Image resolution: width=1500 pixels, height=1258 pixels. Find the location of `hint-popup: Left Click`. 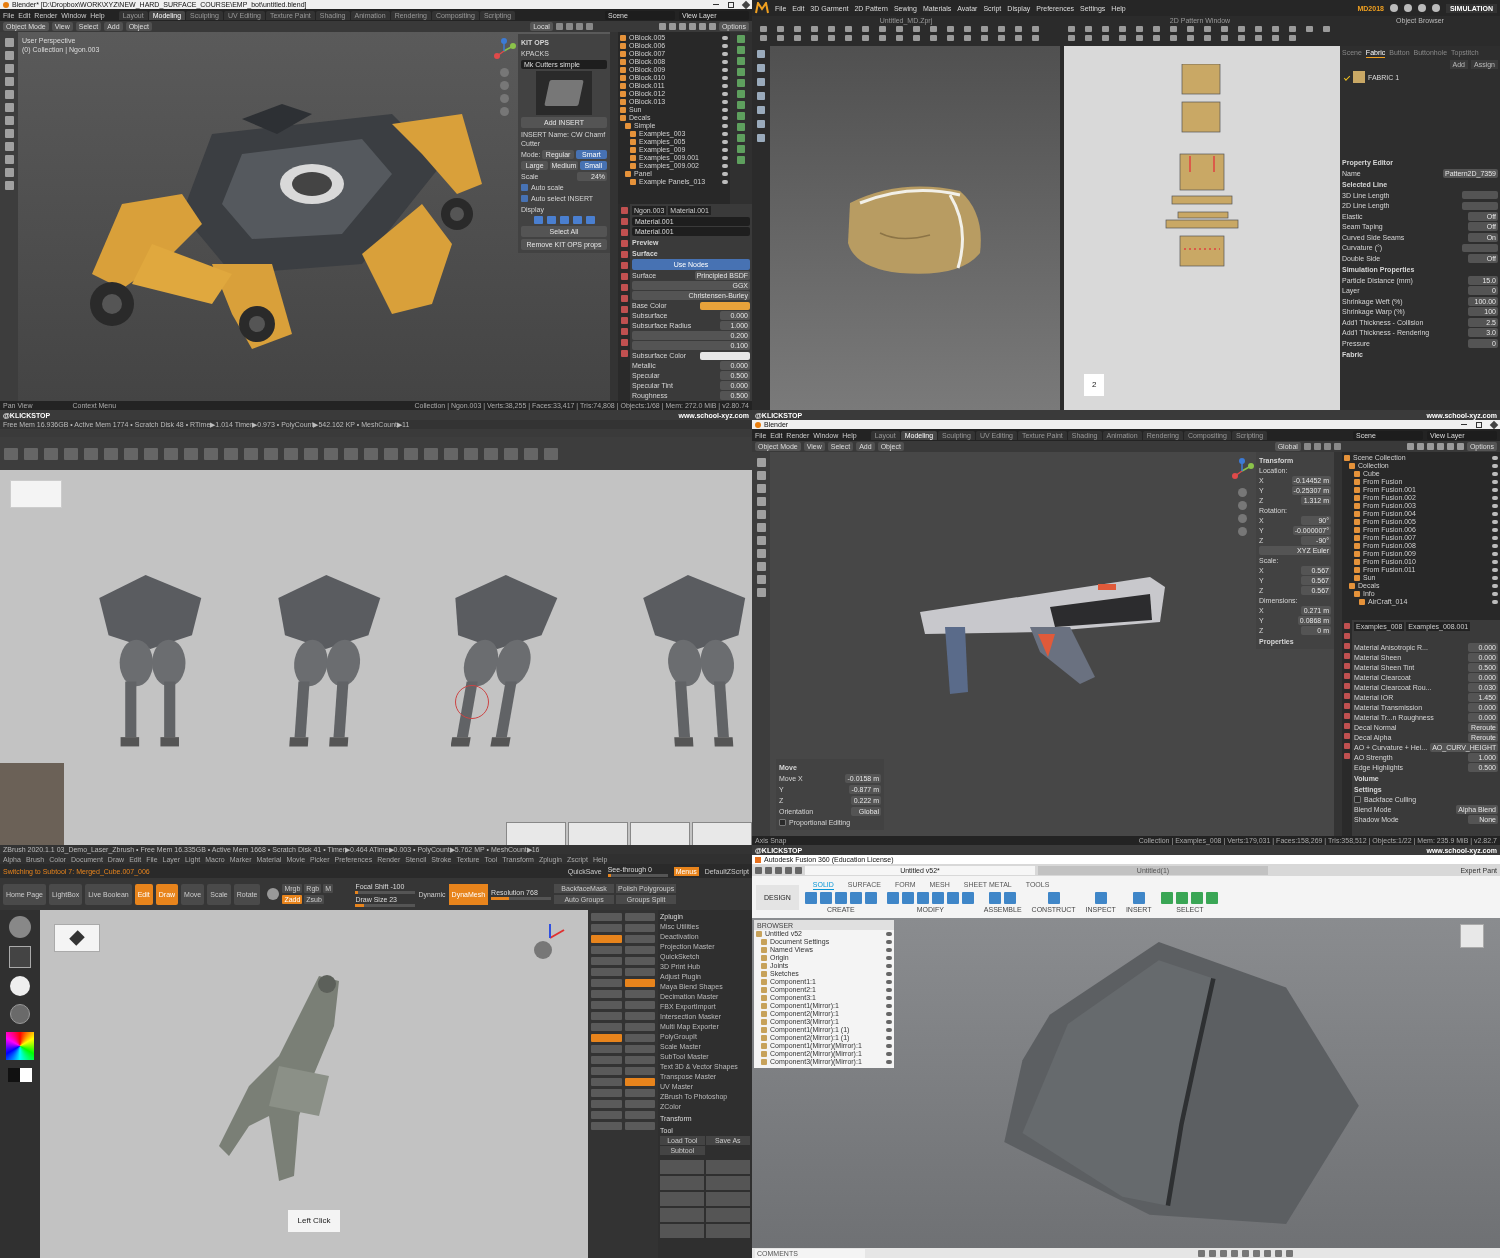

hint-popup: Left Click is located at coordinates (314, 1221).